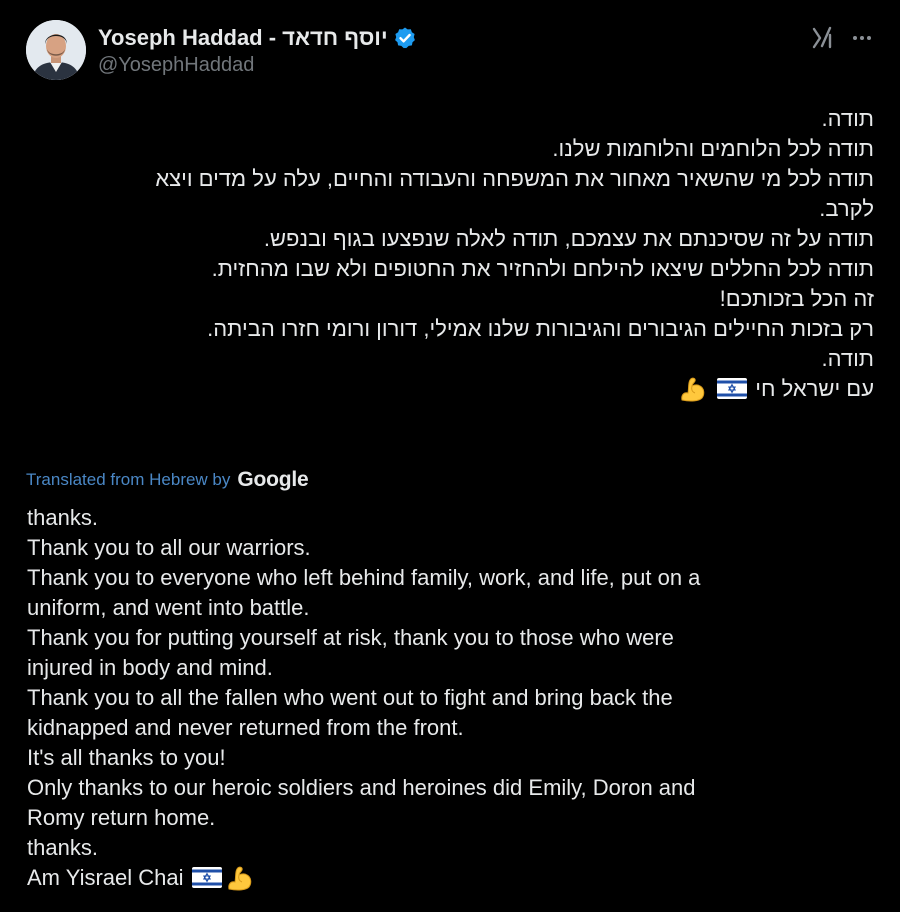 Image resolution: width=900 pixels, height=912 pixels. Describe the element at coordinates (452, 878) in the screenshot. I see `english-last-line: Am Yisrael Chai` at that location.